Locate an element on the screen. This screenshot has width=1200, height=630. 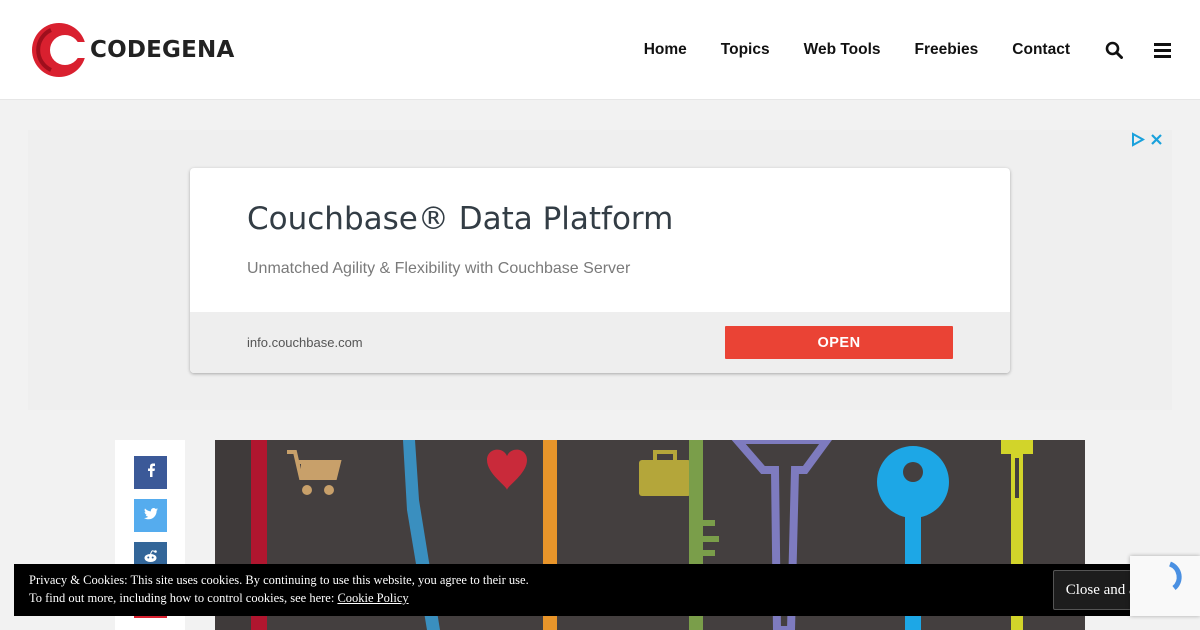
search-icon is located at coordinates (1114, 50).